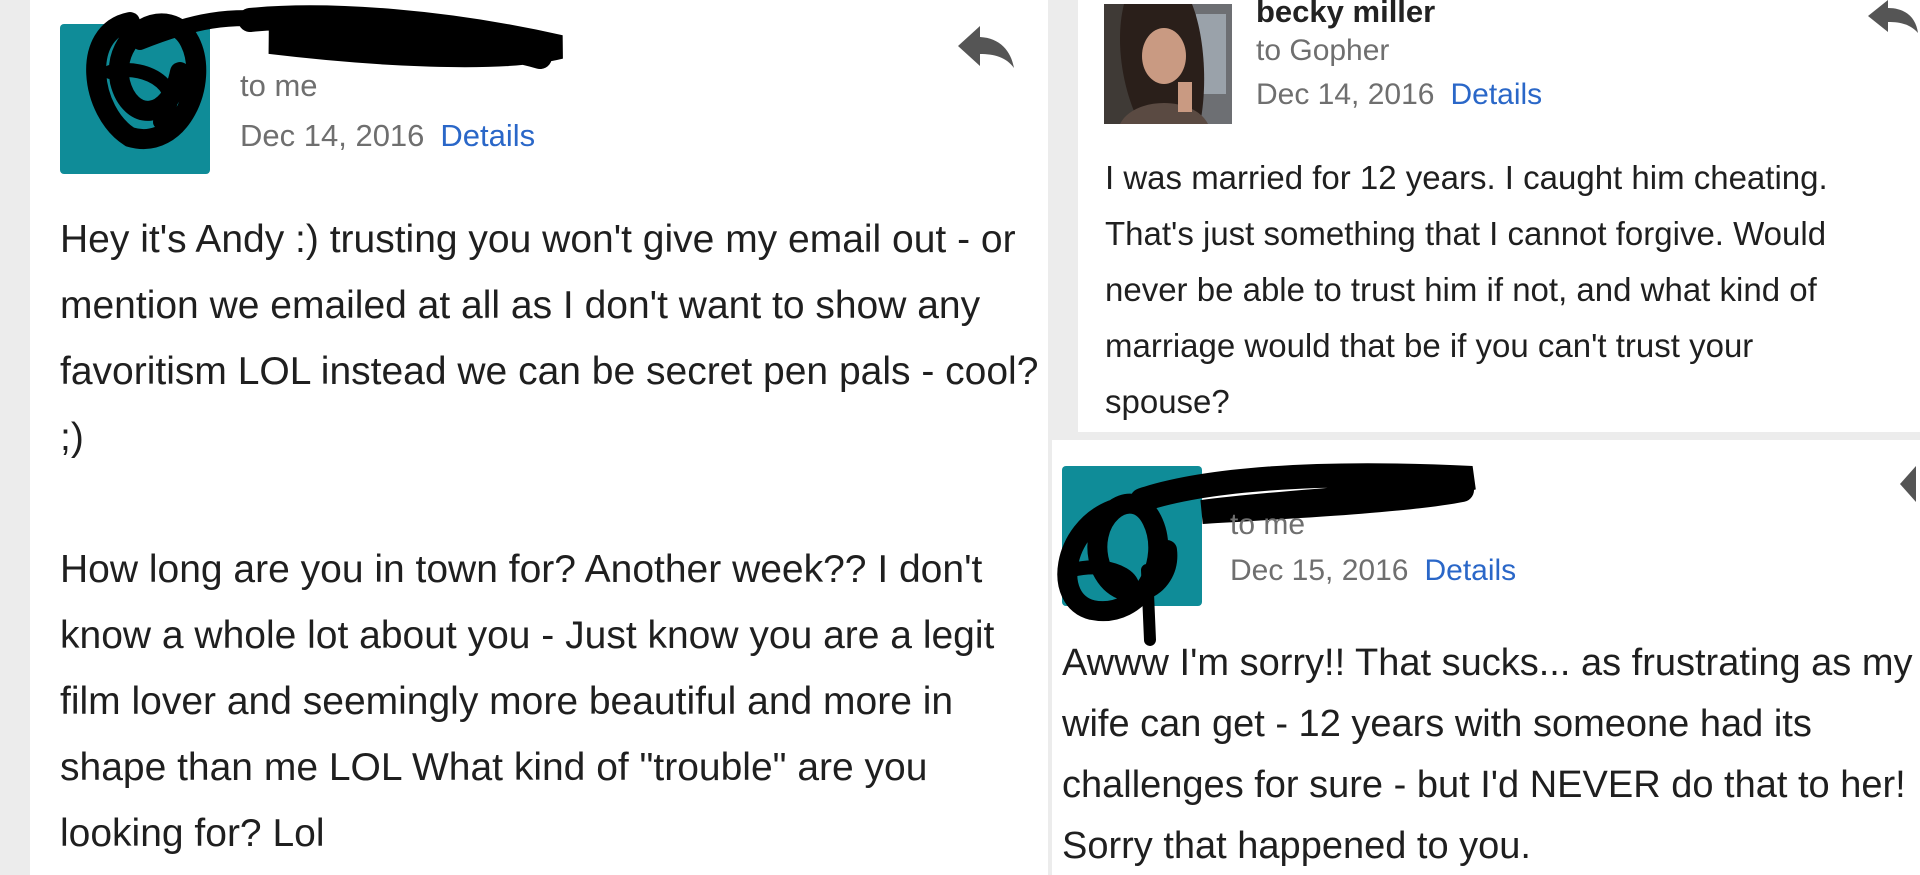 Image resolution: width=1920 pixels, height=875 pixels. Describe the element at coordinates (1168, 64) in the screenshot. I see `profile-photo` at that location.